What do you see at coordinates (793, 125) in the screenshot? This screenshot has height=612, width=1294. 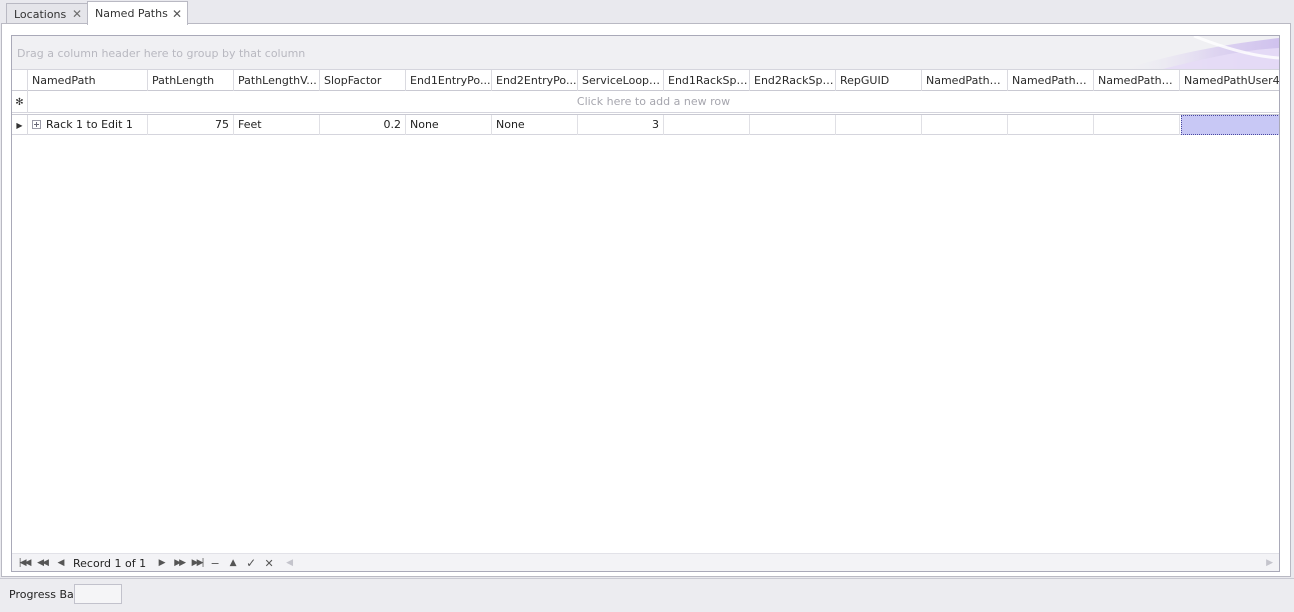 I see `cell-end2rackspa` at bounding box center [793, 125].